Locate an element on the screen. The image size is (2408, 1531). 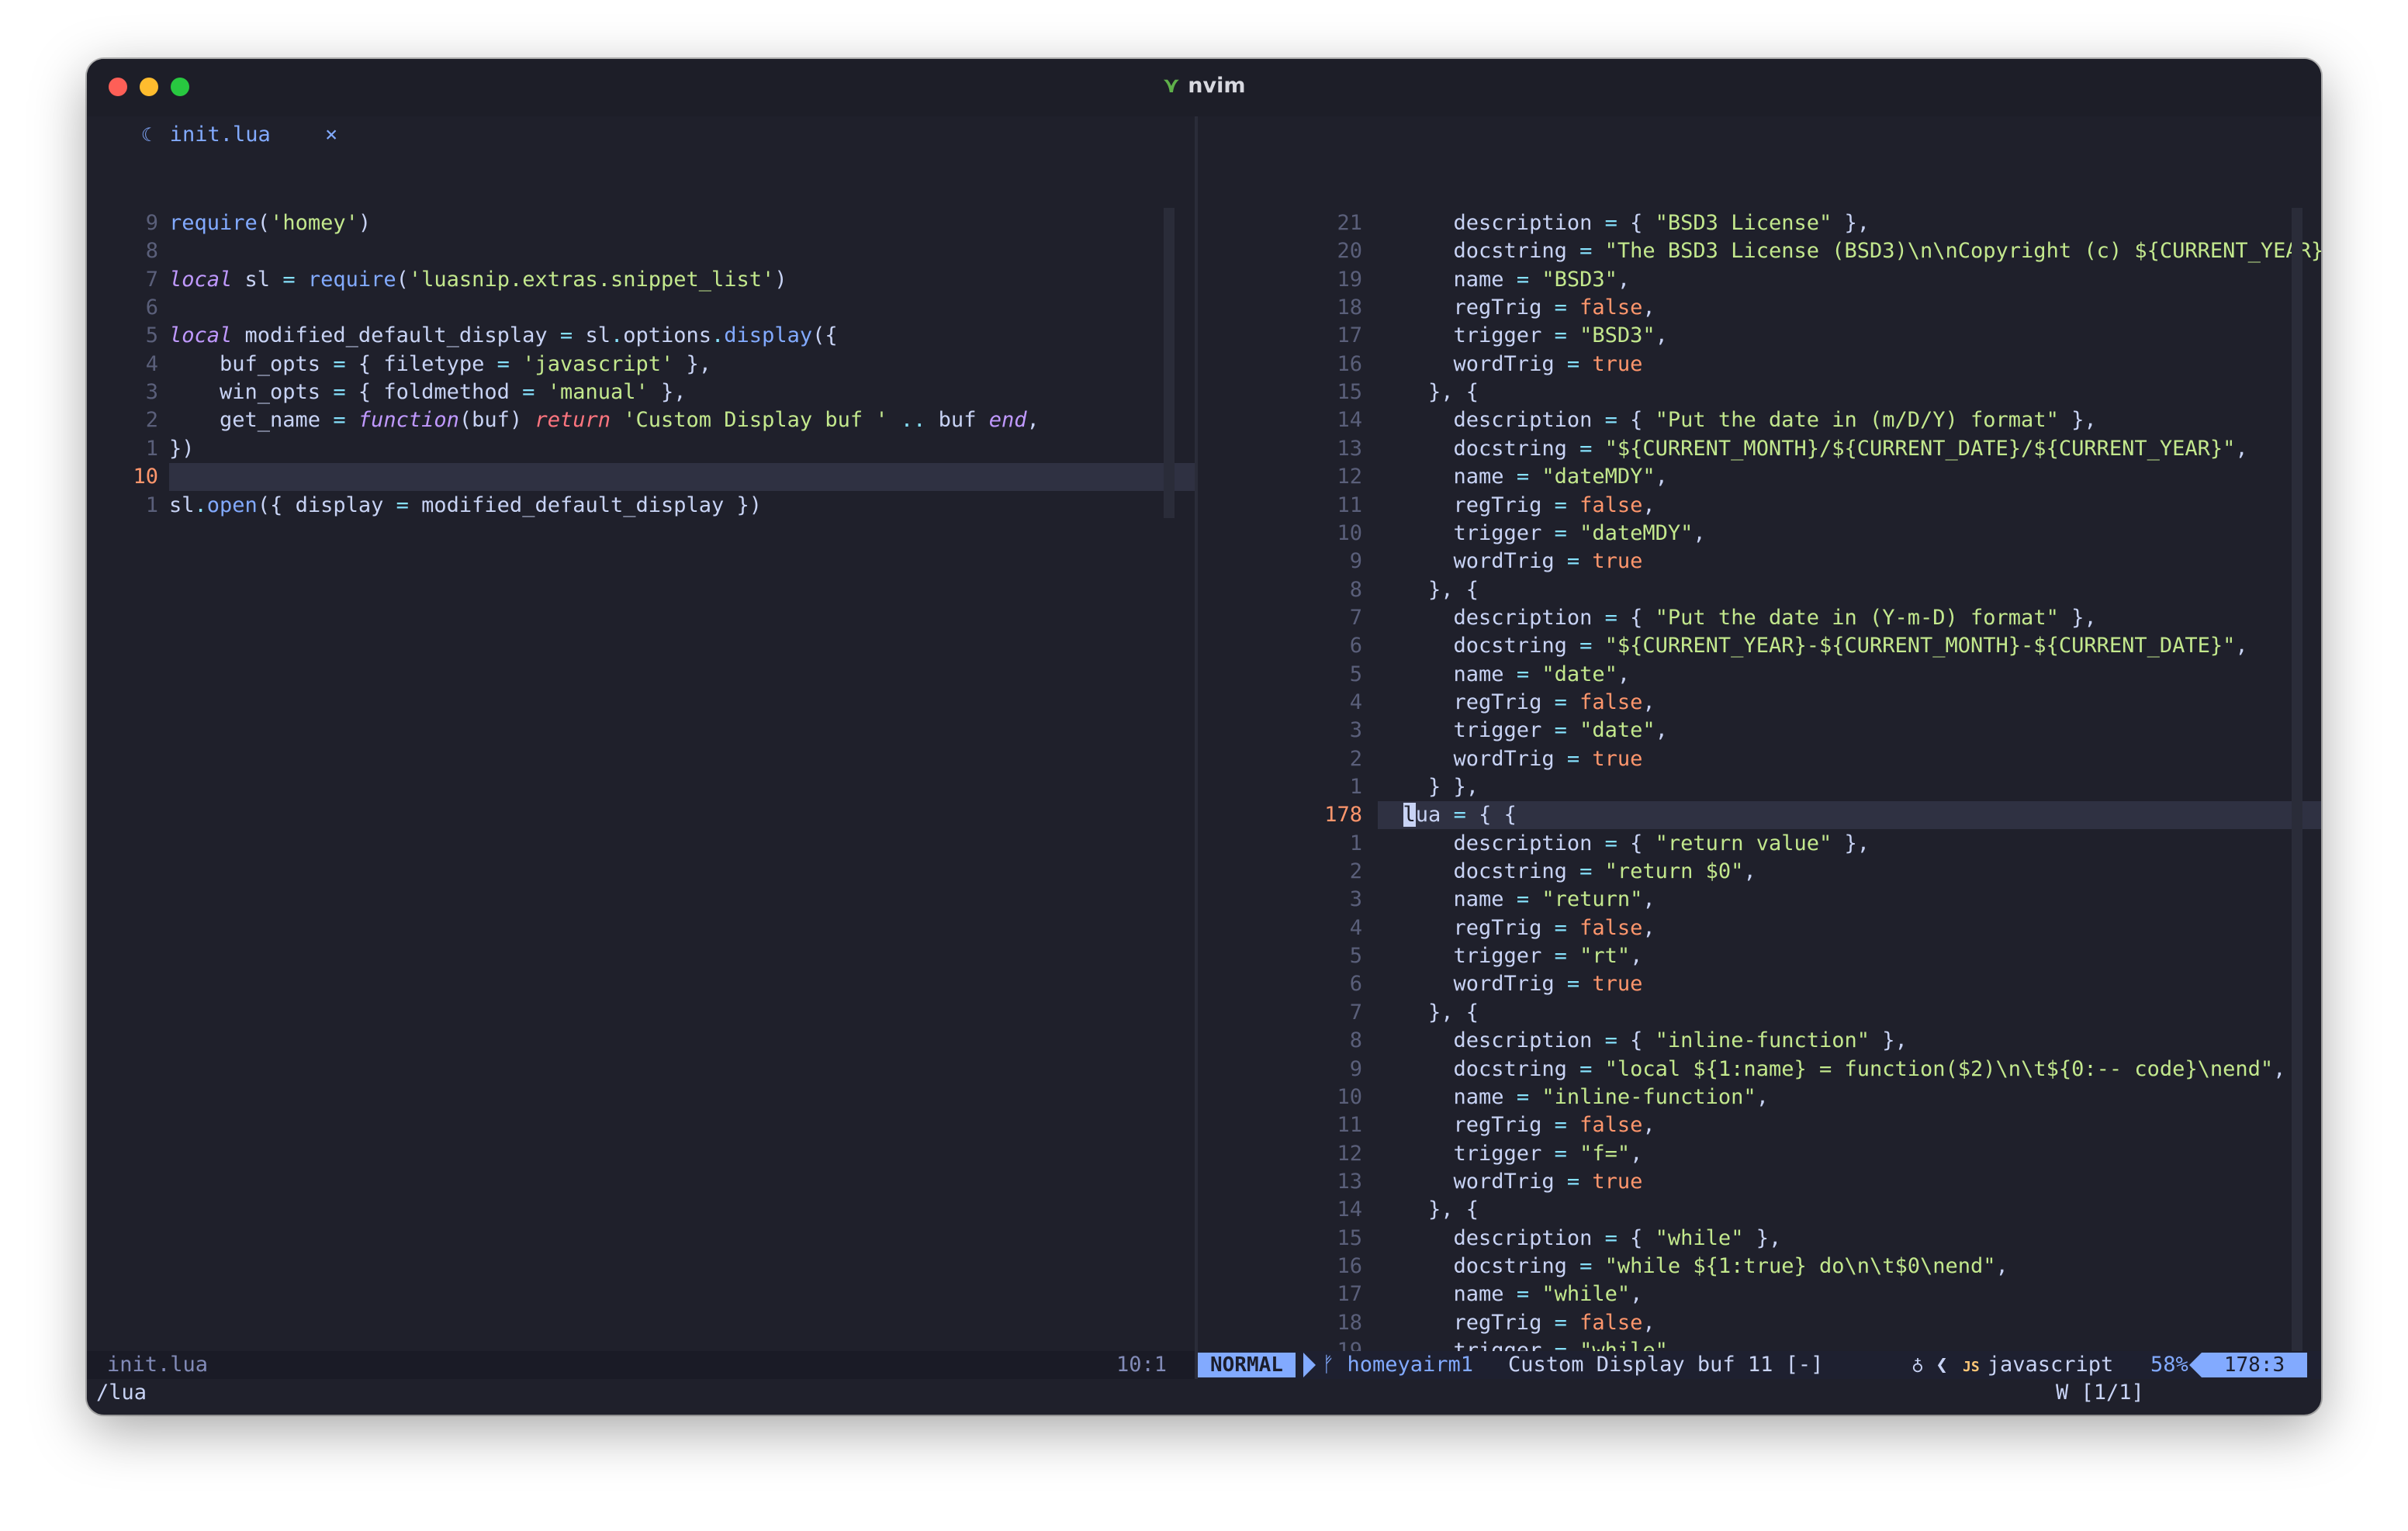
code-line: 2 wordTrig = true is located at coordinates (1759, 759).